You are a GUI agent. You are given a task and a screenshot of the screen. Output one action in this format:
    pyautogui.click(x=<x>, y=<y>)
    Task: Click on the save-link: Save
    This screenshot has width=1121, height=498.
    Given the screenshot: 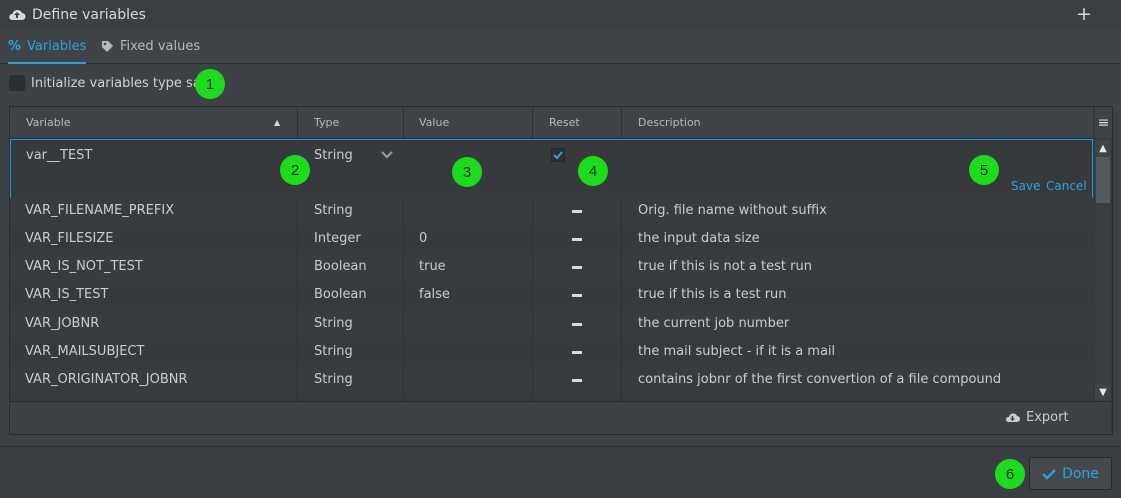 What is the action you would take?
    pyautogui.click(x=1025, y=186)
    